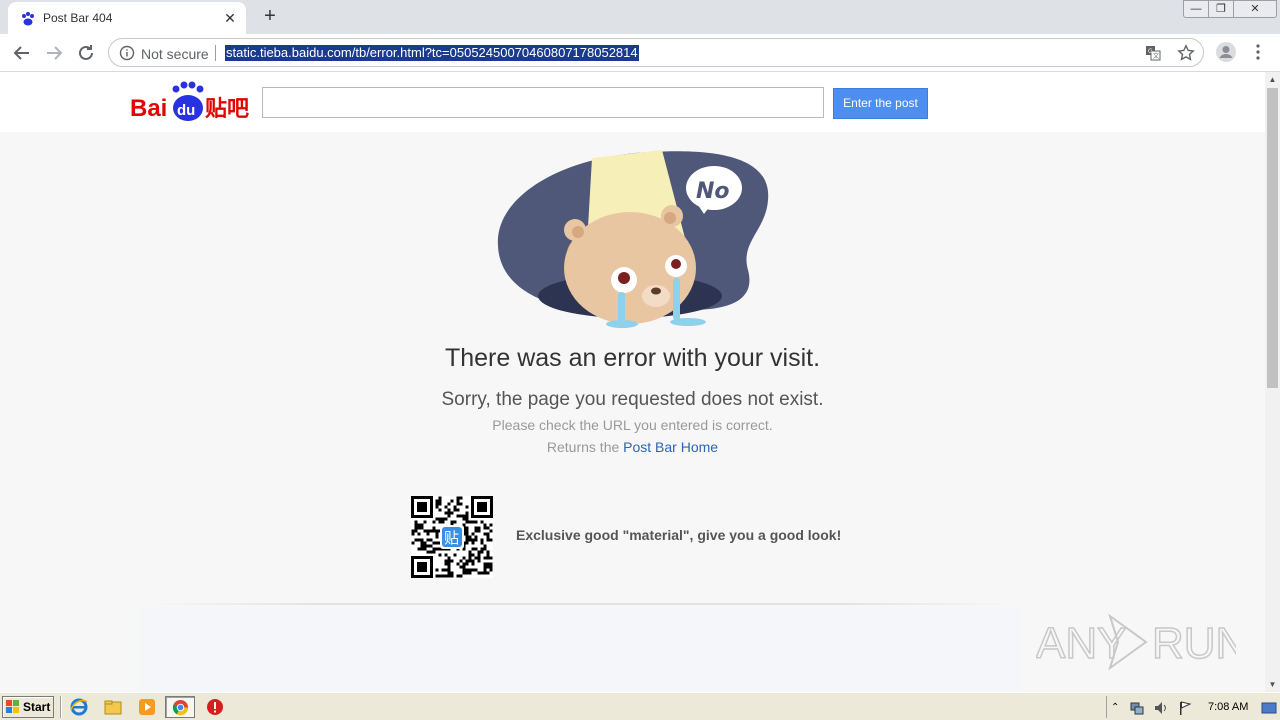  I want to click on reload-icon, so click(86, 53).